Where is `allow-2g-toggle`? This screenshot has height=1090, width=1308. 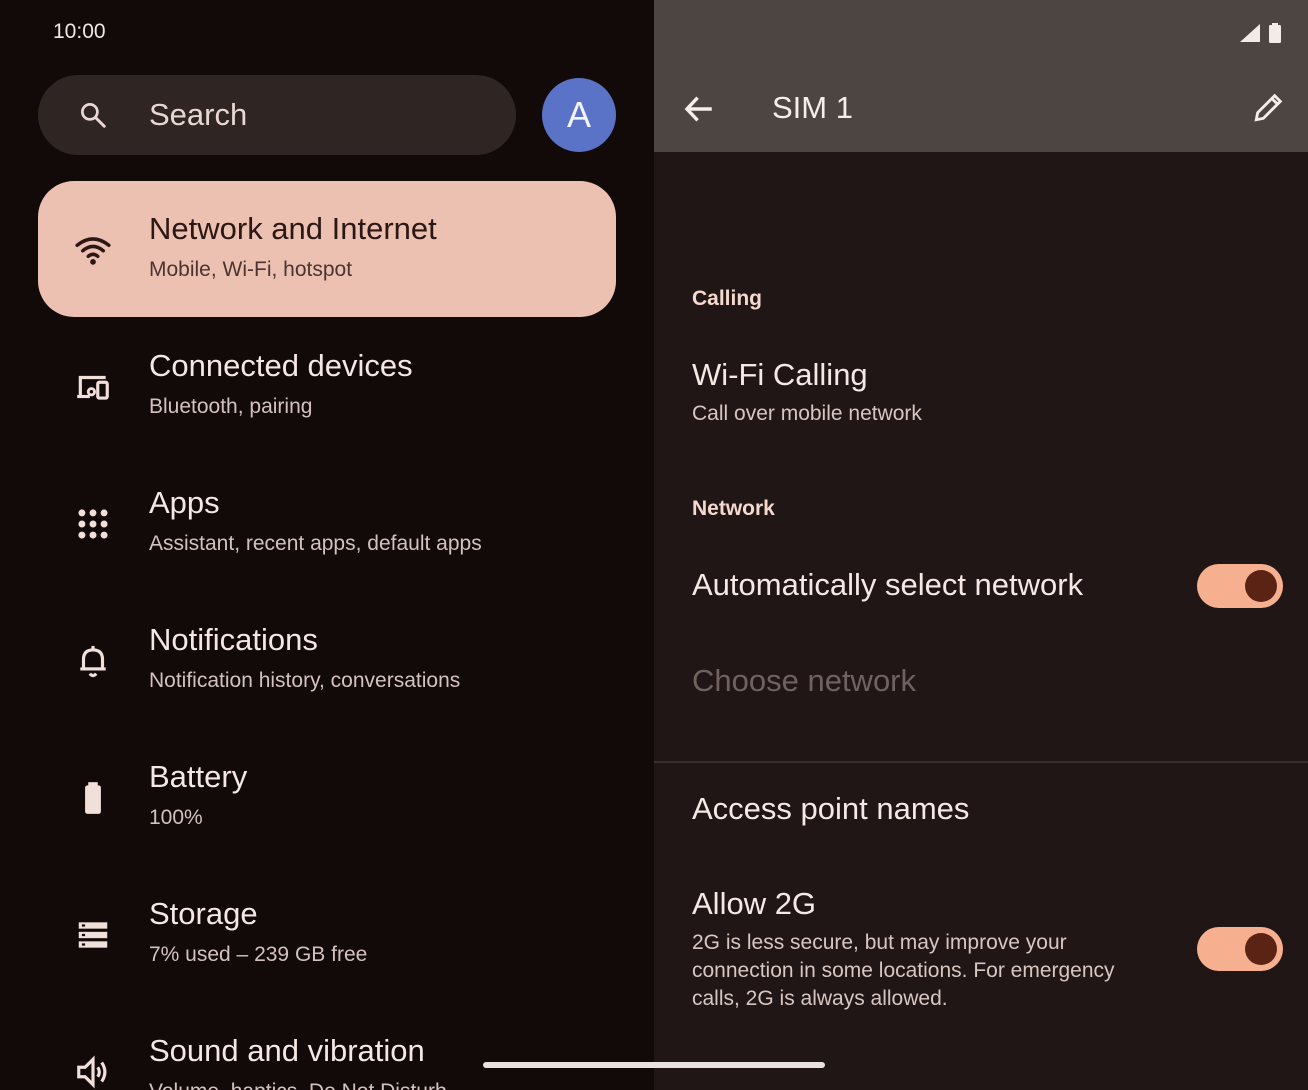 allow-2g-toggle is located at coordinates (1240, 949).